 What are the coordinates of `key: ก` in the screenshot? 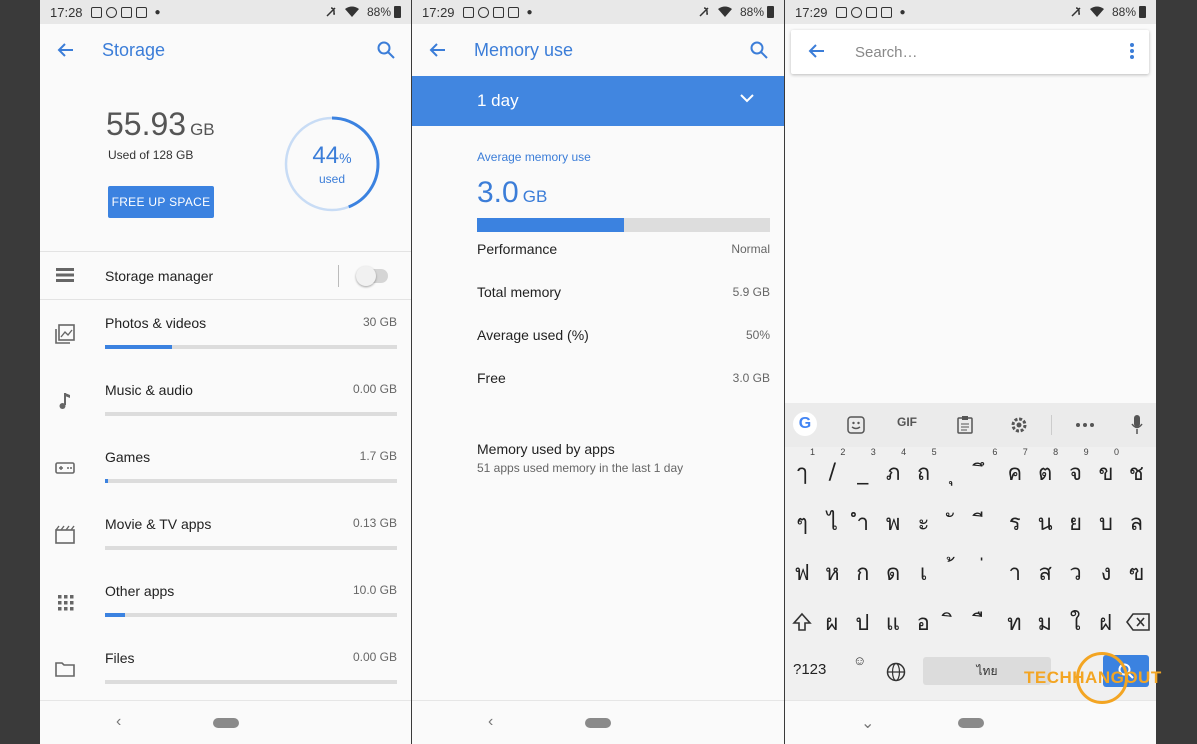 It's located at (863, 572).